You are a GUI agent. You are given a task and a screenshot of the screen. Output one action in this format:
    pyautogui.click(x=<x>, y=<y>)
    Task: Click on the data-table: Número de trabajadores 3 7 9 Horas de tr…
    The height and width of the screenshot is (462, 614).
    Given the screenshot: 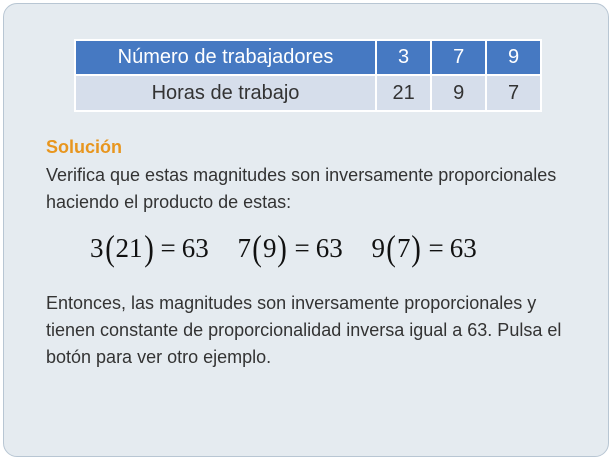 What is the action you would take?
    pyautogui.click(x=307, y=75)
    